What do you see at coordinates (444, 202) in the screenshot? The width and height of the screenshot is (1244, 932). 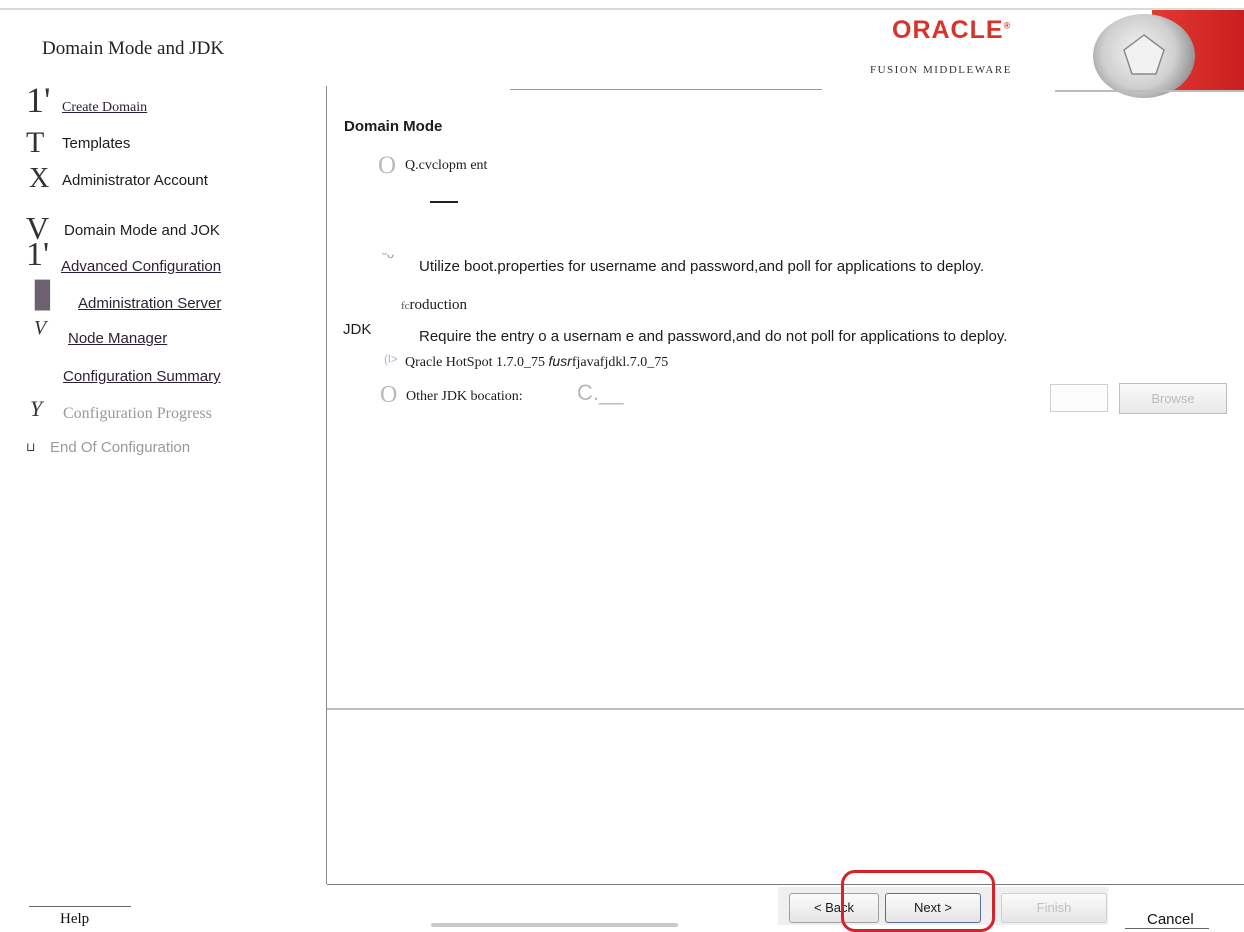 I see `development-underline` at bounding box center [444, 202].